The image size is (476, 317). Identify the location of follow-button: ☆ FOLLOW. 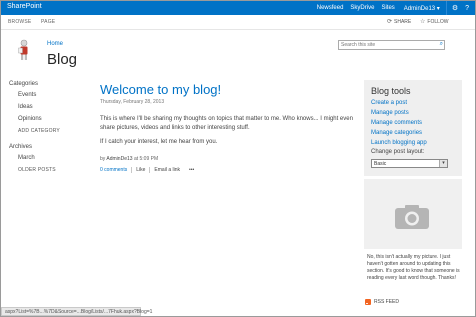
(434, 22).